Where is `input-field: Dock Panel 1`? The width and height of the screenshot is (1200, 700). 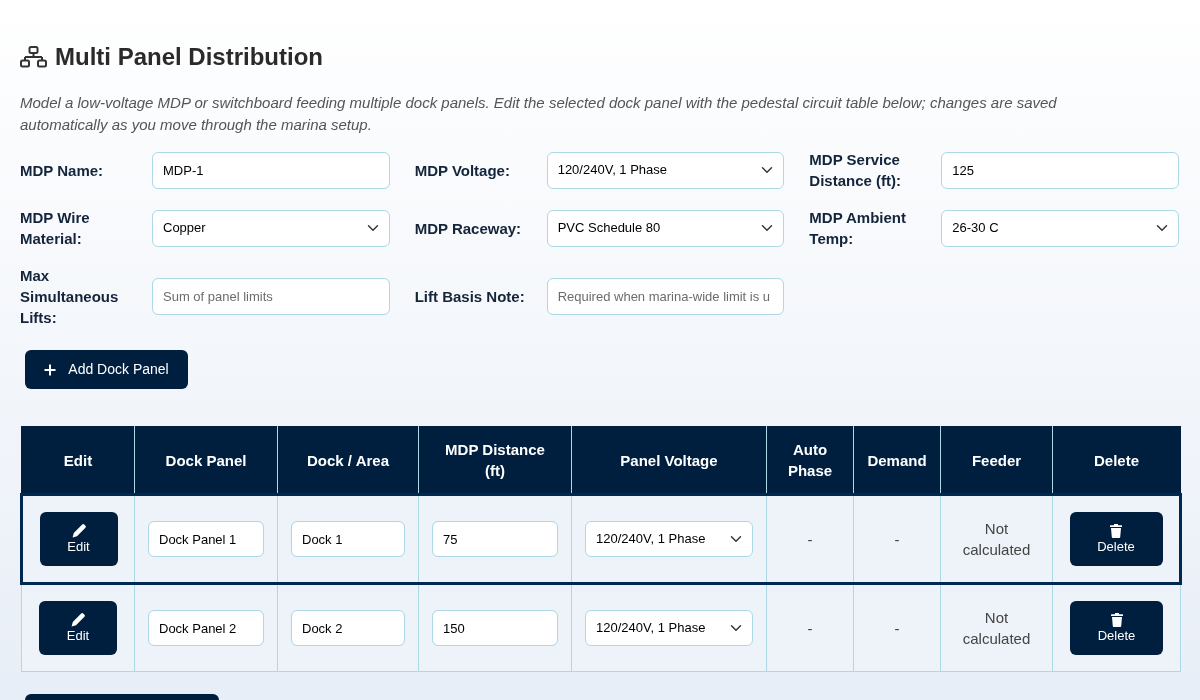 input-field: Dock Panel 1 is located at coordinates (206, 539).